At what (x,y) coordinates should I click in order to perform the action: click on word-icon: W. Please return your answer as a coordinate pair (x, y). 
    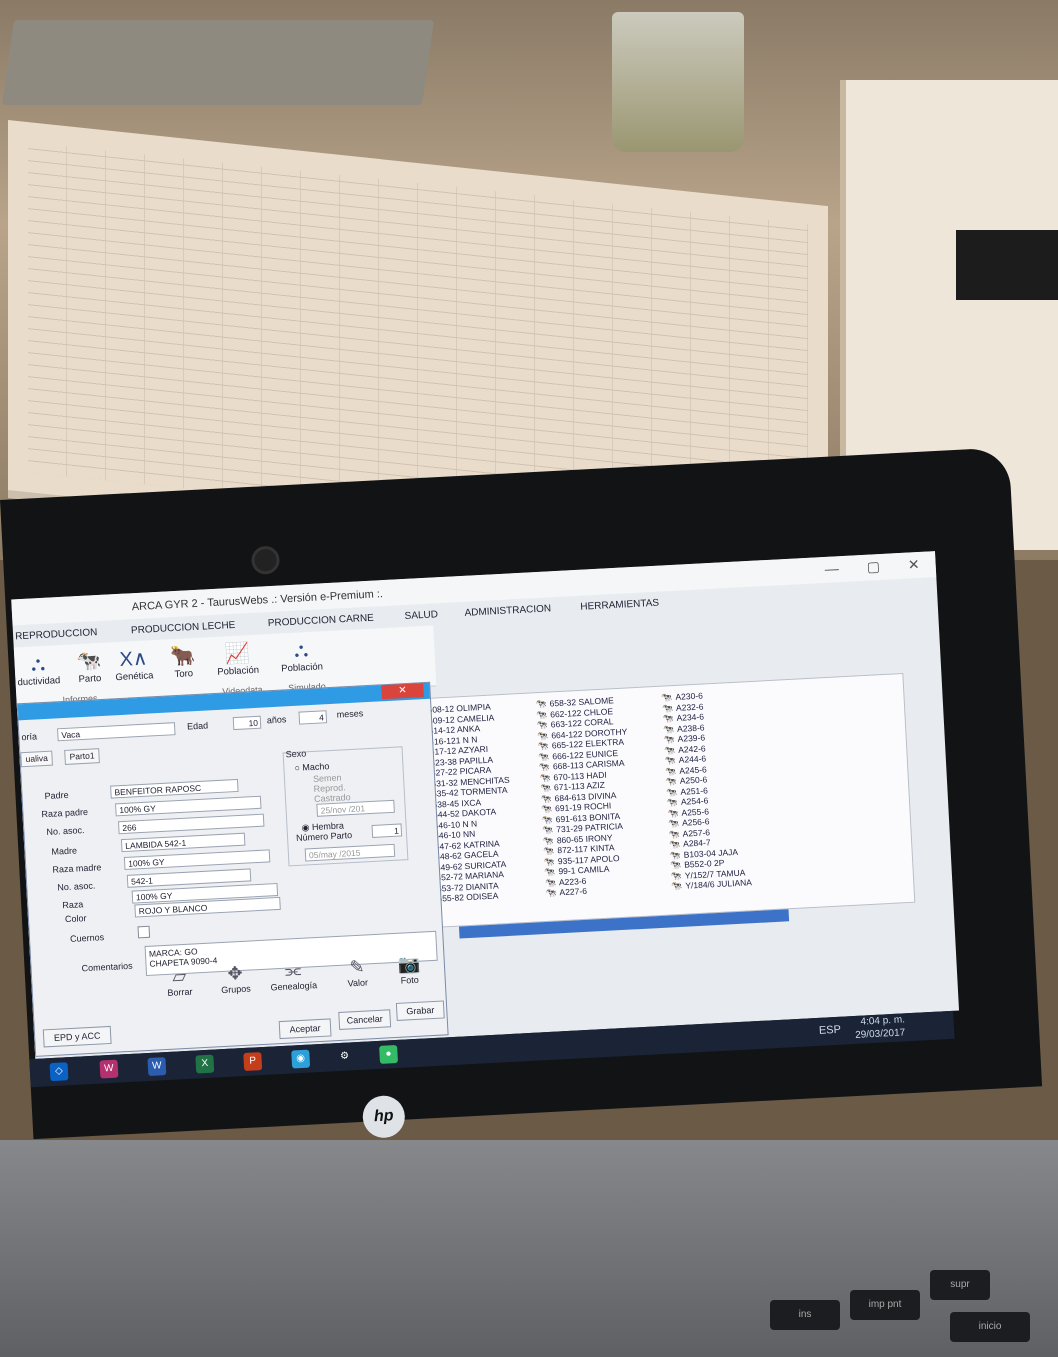
    Looking at the image, I should click on (157, 1067).